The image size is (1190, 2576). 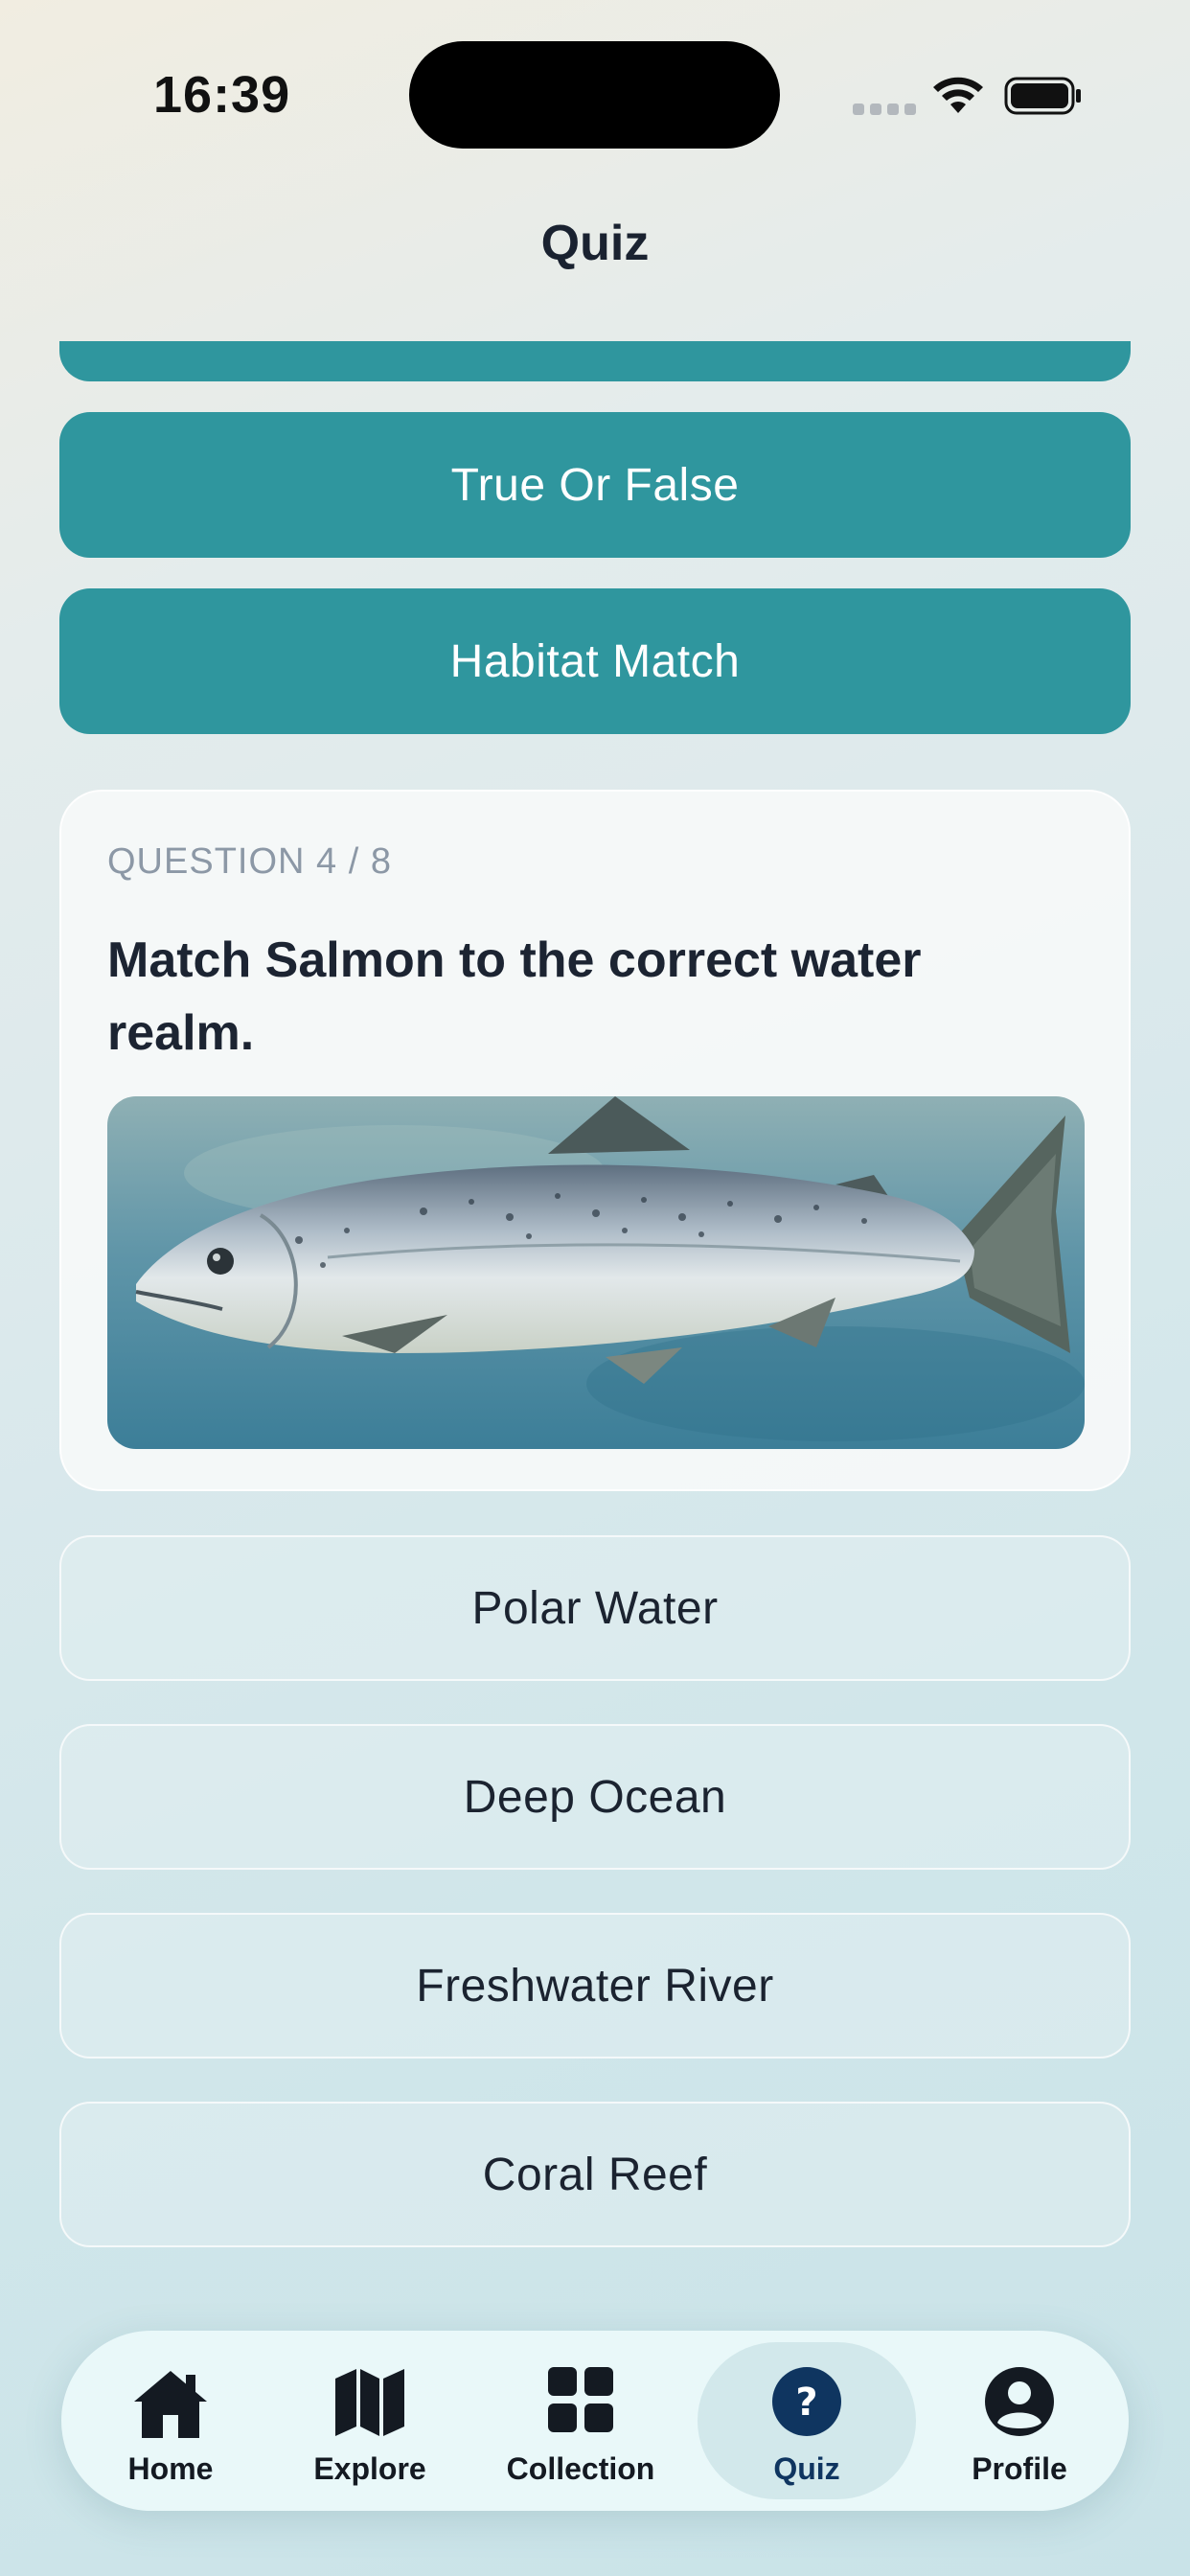 I want to click on salmon-image, so click(x=596, y=1272).